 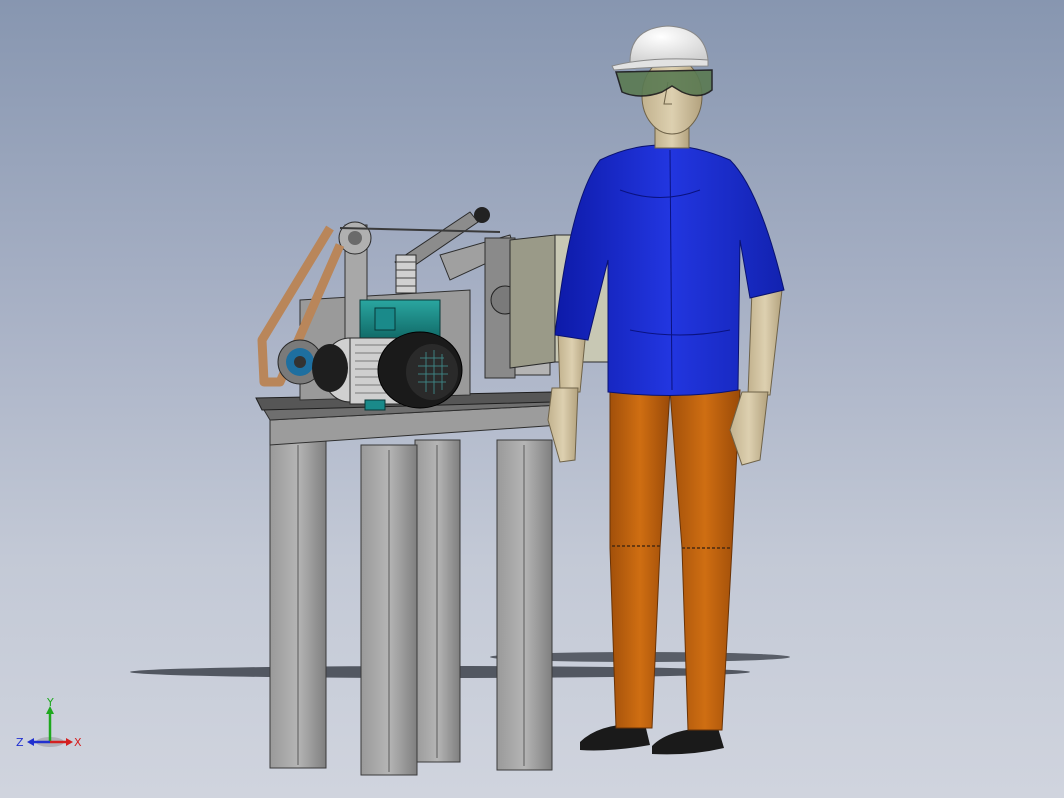 I want to click on axis-triad-icon: Y X Z, so click(x=49, y=722).